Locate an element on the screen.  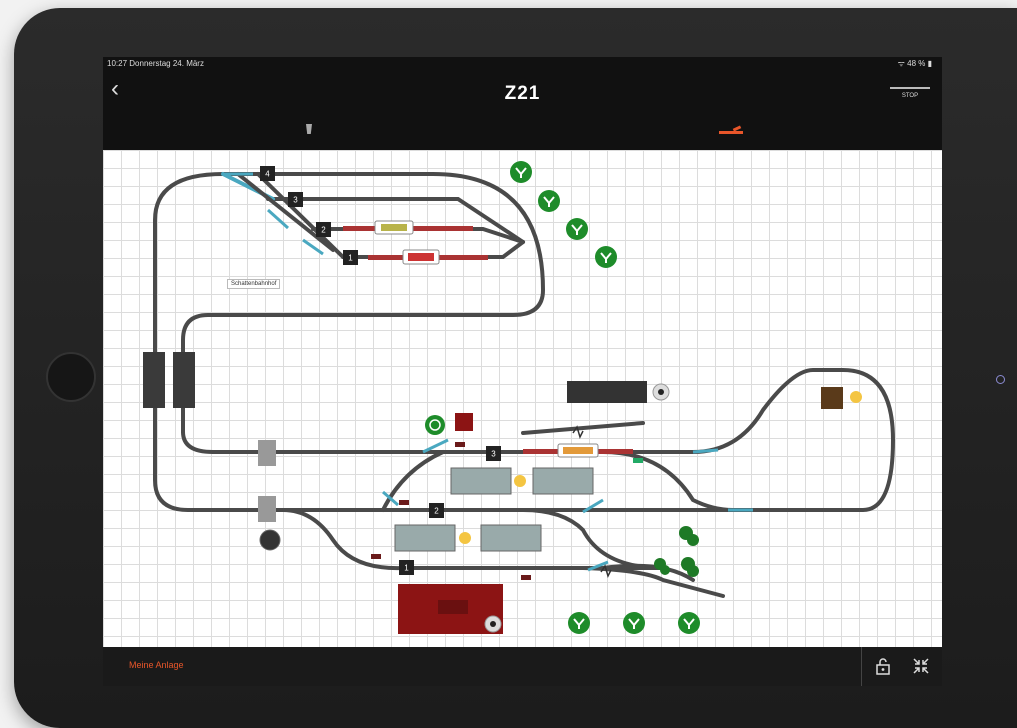
divider is located at coordinates (861, 666).